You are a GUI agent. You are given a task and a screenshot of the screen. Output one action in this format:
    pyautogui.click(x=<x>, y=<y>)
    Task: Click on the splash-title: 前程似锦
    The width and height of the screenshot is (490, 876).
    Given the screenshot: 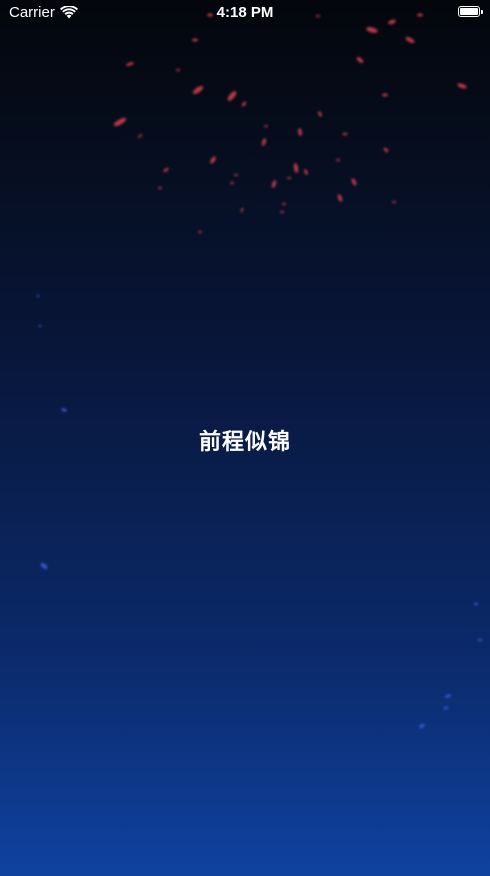 What is the action you would take?
    pyautogui.click(x=244, y=442)
    